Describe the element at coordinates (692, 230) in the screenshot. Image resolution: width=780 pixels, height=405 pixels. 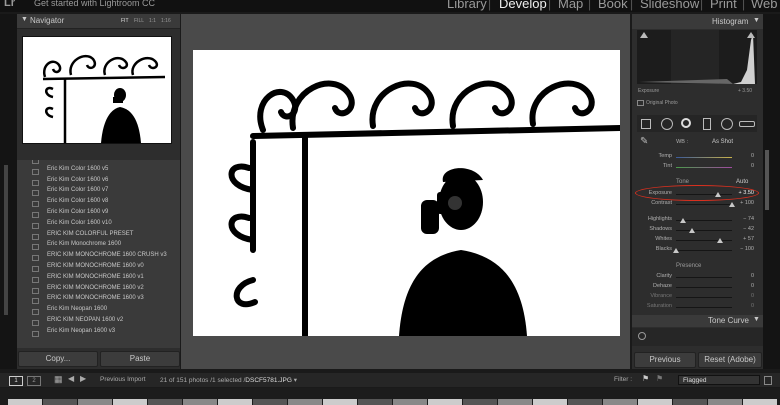
I see `shadows-slider-knob` at that location.